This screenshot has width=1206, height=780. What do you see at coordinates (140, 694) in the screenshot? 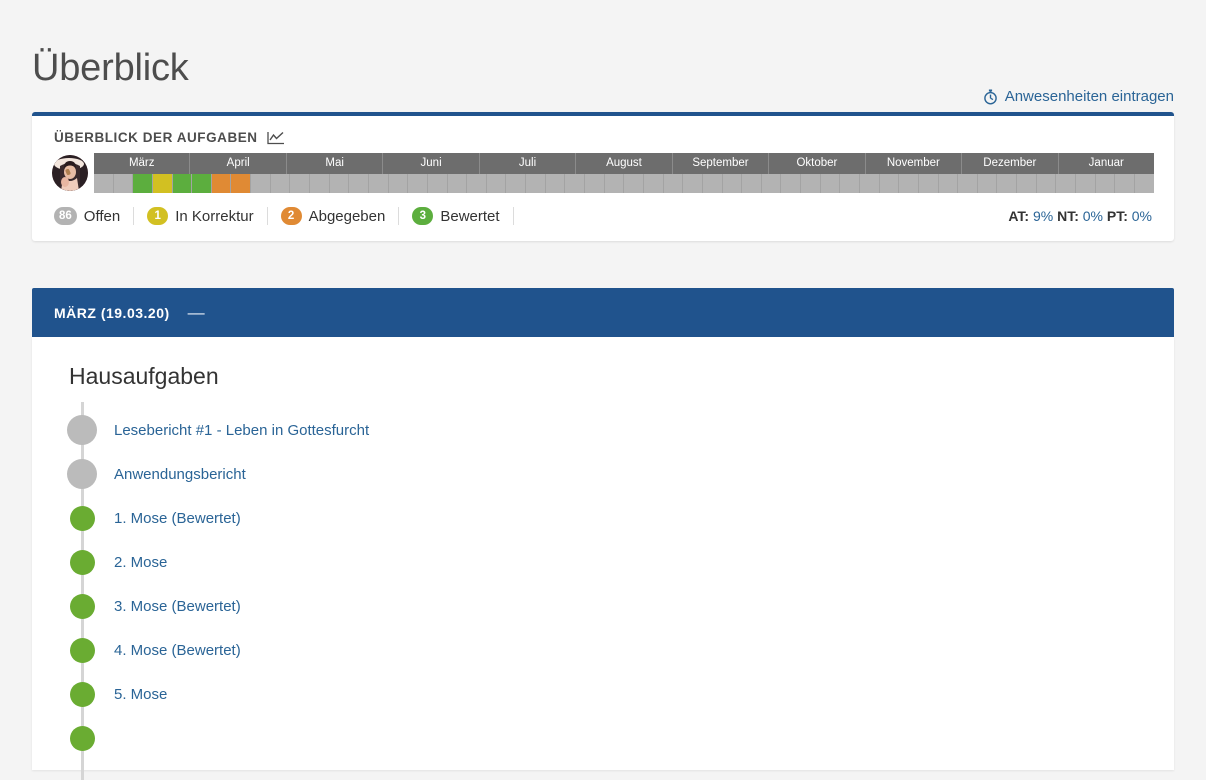
I see `task-link: 5. Mose` at bounding box center [140, 694].